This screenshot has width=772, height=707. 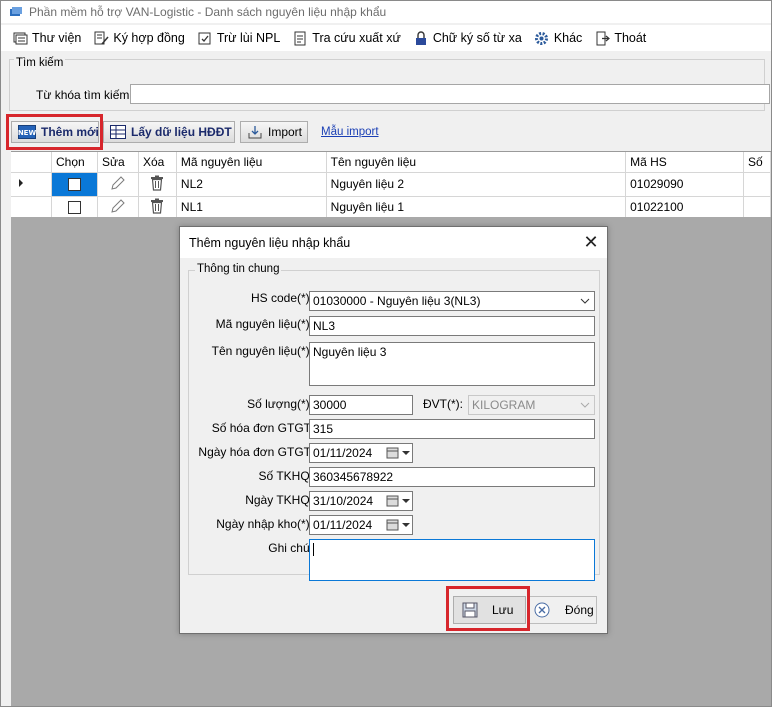 What do you see at coordinates (300, 38) in the screenshot?
I see `lookup-icon` at bounding box center [300, 38].